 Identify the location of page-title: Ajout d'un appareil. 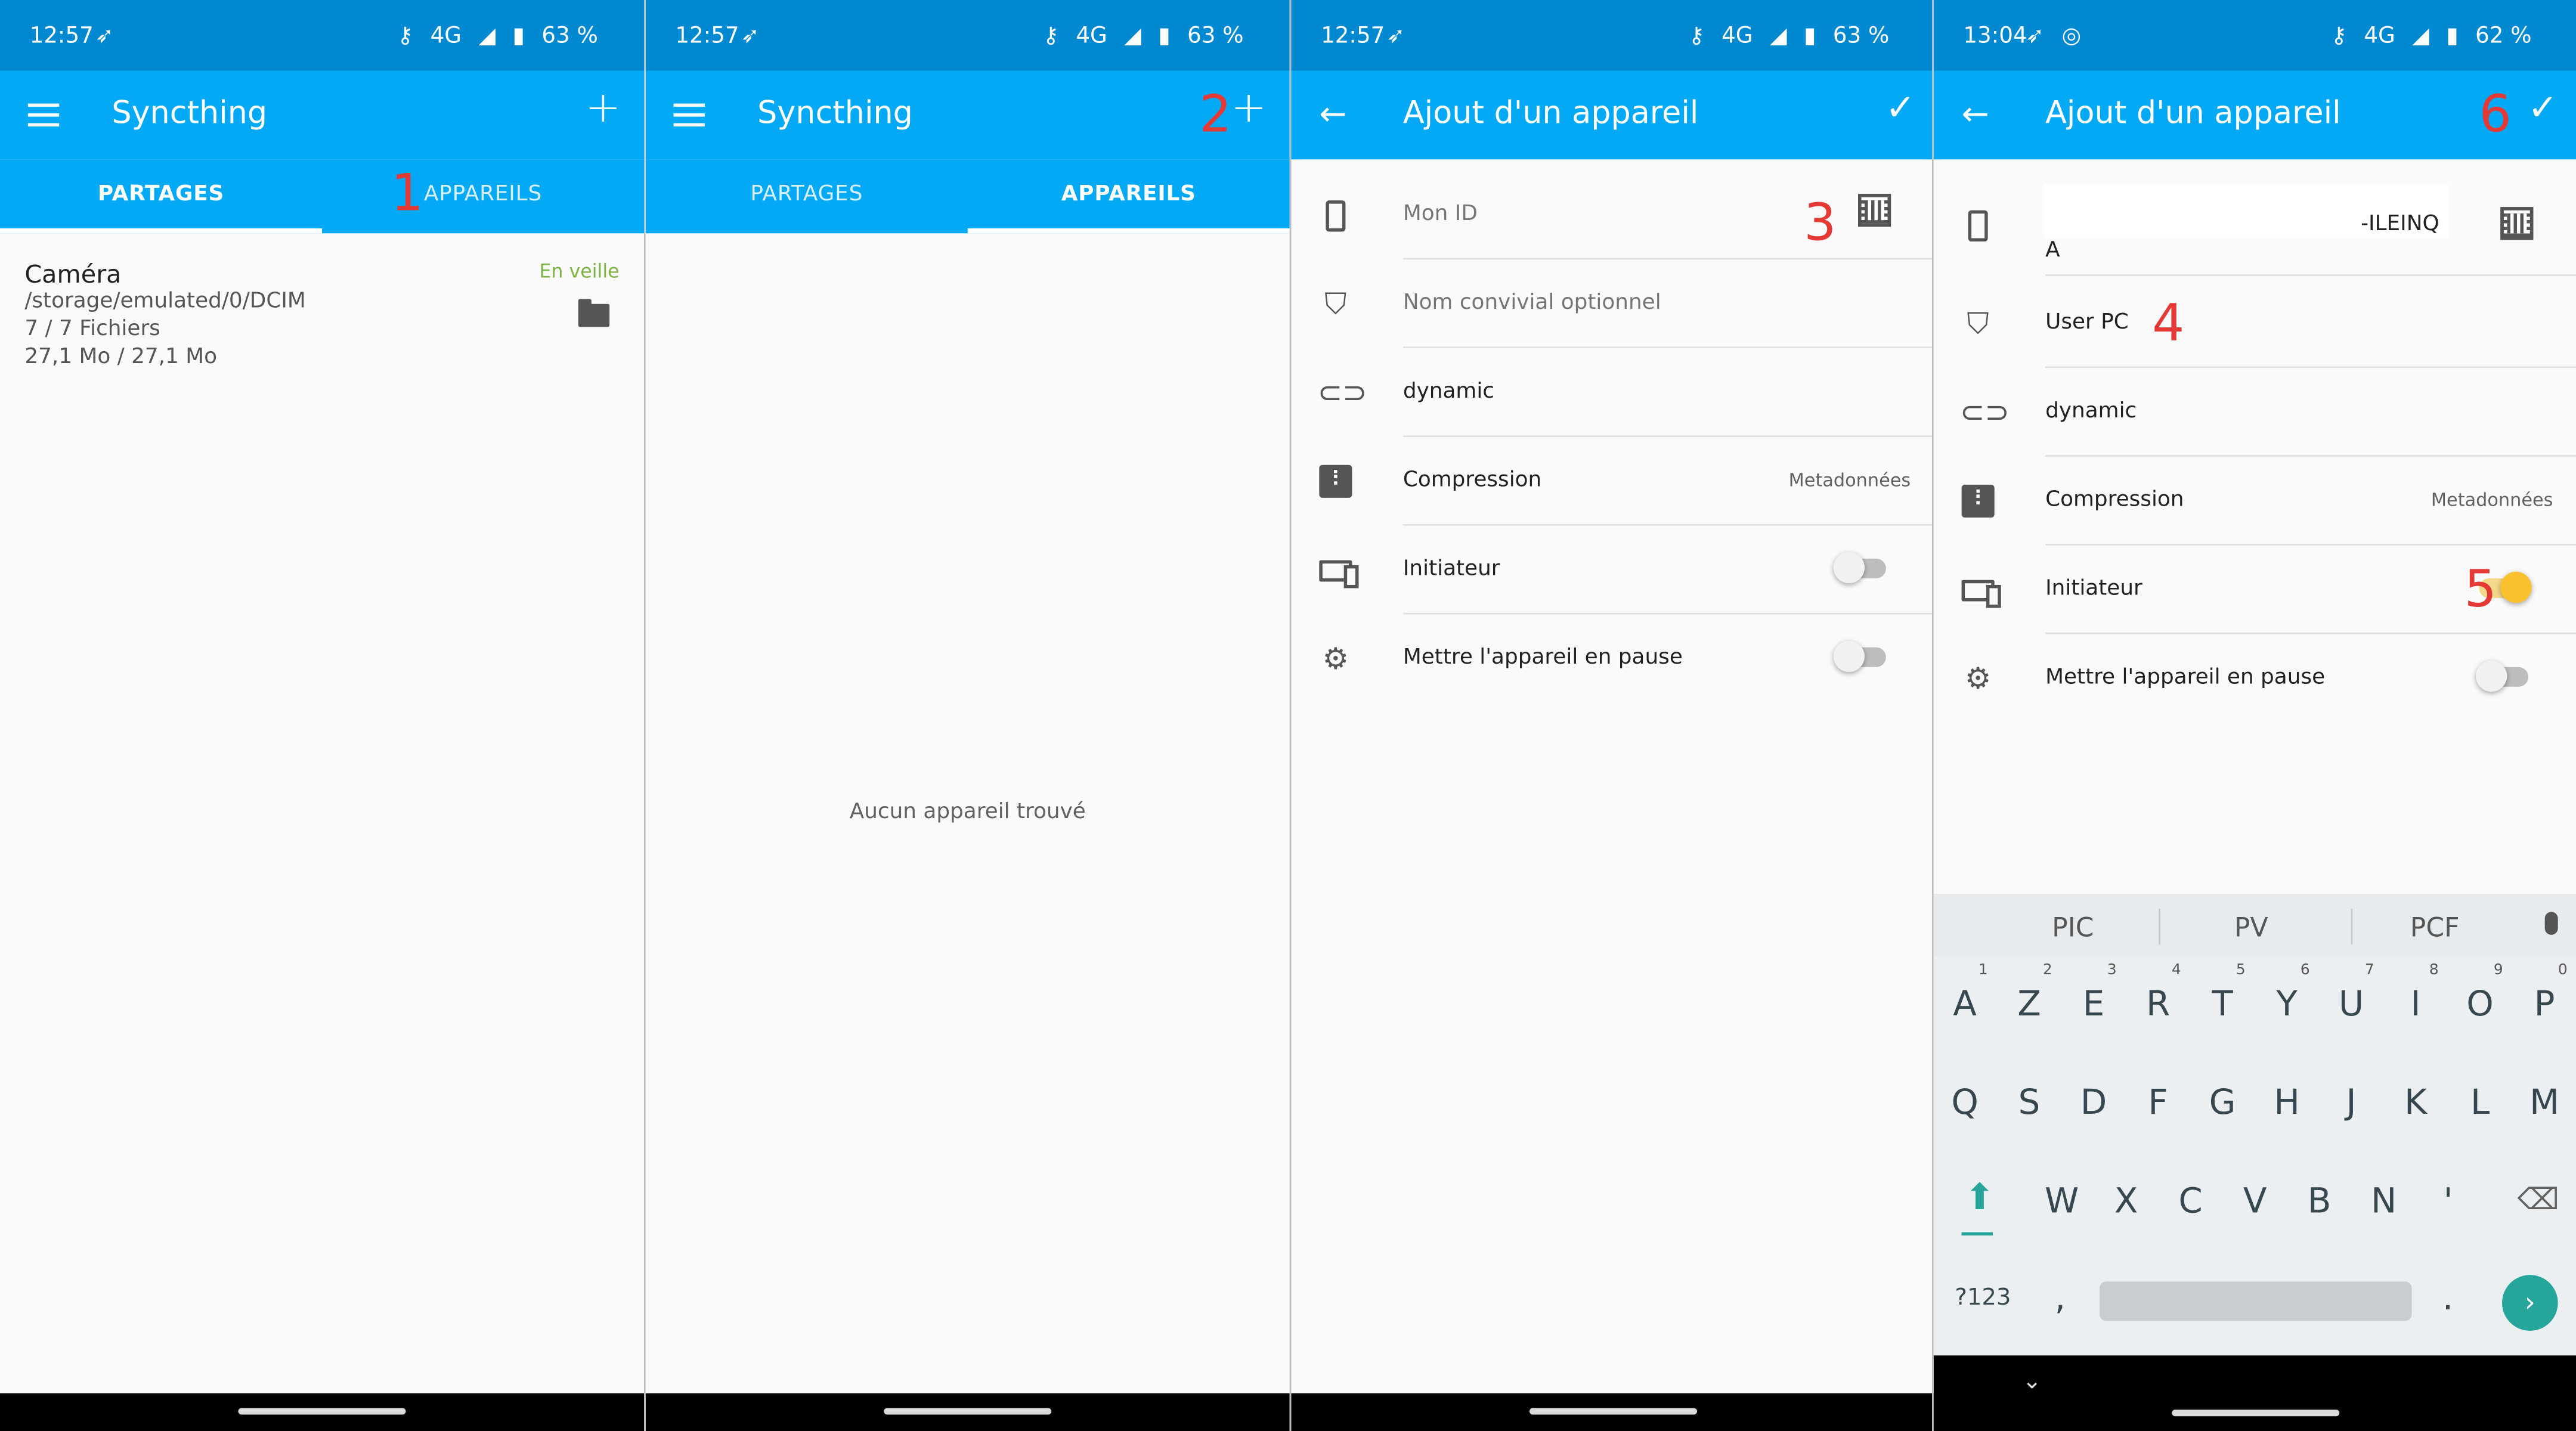
(2193, 113).